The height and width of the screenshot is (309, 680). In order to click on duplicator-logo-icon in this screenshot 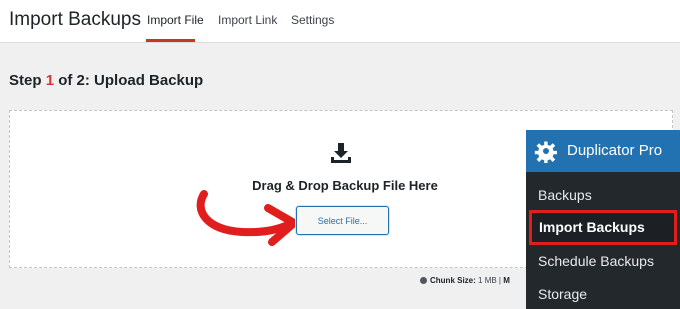, I will do `click(545, 152)`.